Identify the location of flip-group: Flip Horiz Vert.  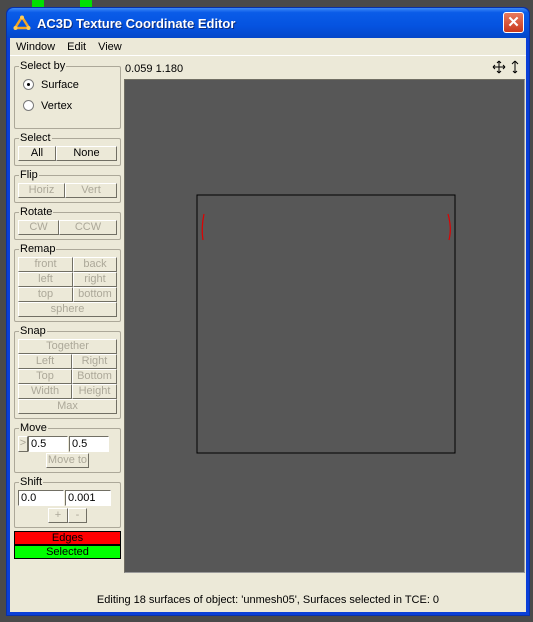
(67, 186).